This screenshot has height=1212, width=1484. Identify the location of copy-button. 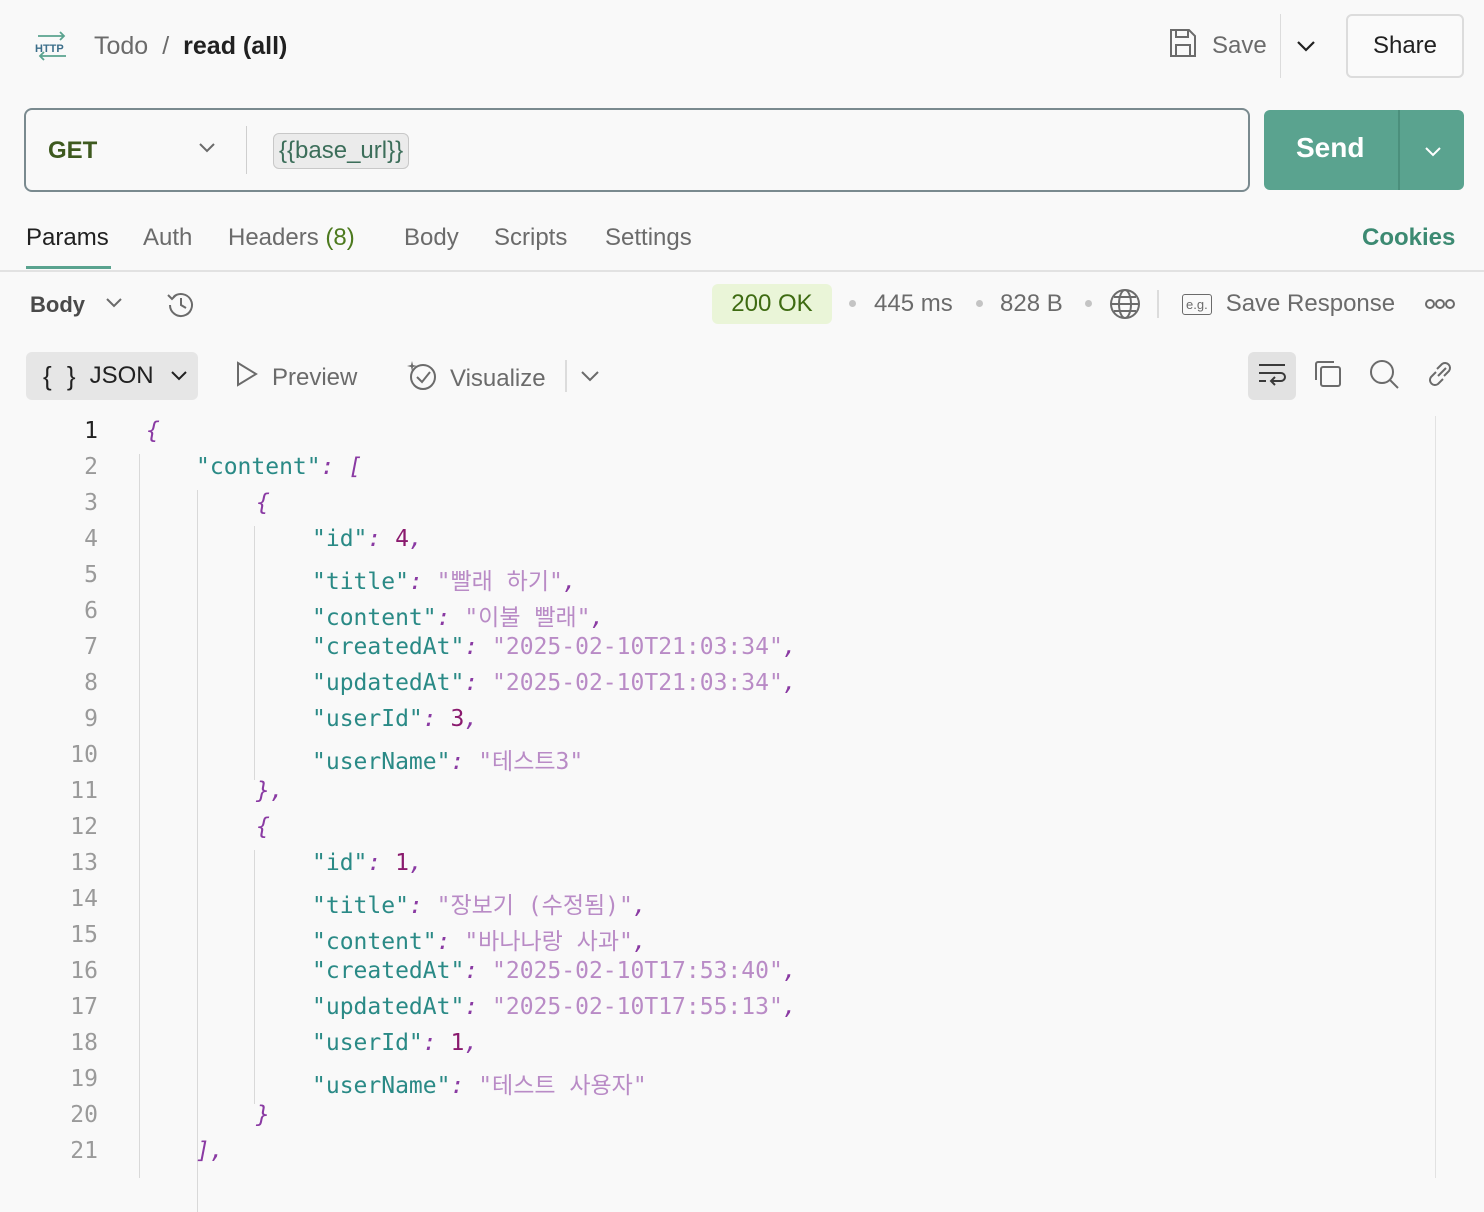
(1328, 376).